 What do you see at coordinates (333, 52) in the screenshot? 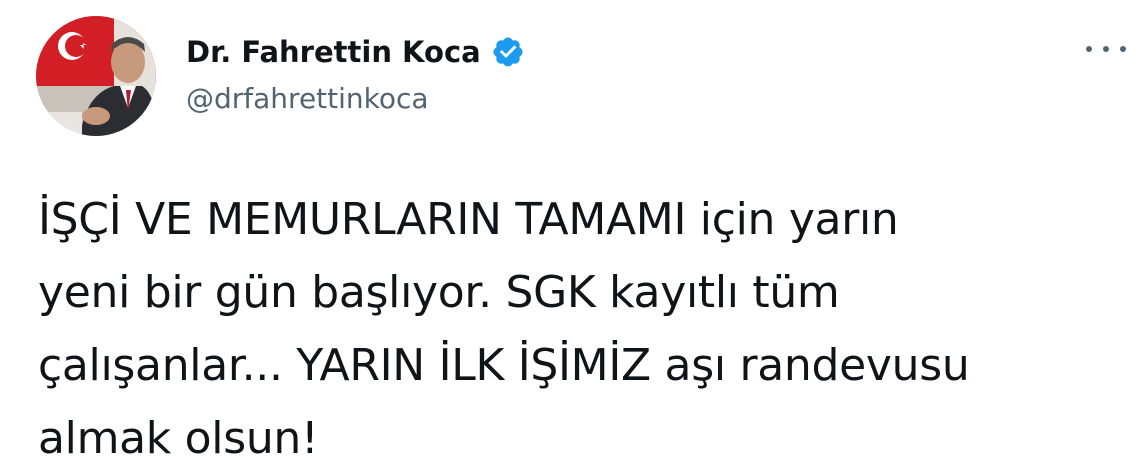
I see `author-display-name: Dr. Fahrettin Koca` at bounding box center [333, 52].